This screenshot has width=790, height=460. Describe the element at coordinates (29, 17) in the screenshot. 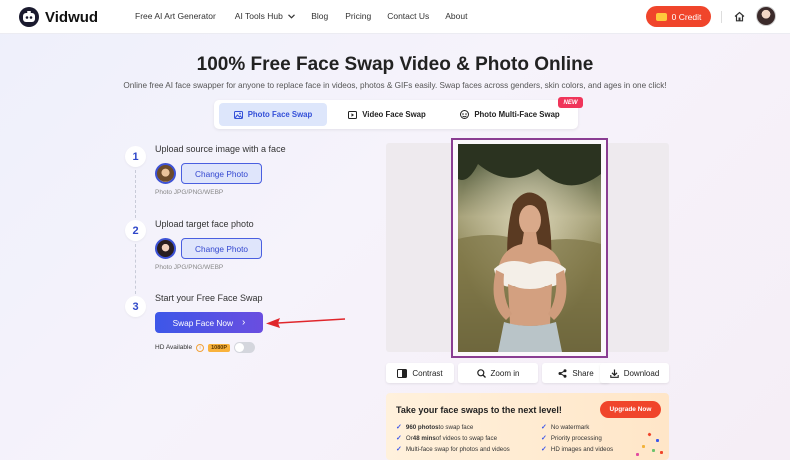

I see `logo-icon` at that location.